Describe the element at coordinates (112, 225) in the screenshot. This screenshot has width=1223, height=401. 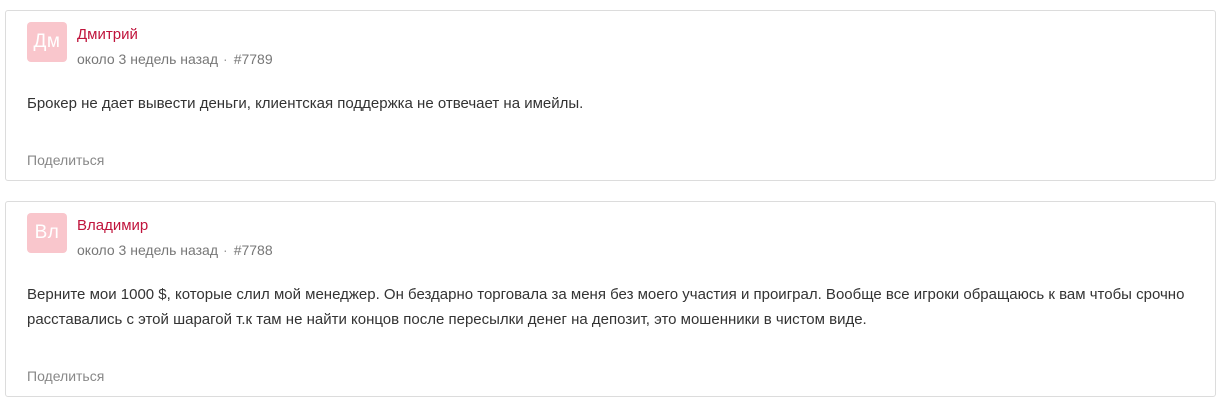
I see `author-name: Владимир` at that location.